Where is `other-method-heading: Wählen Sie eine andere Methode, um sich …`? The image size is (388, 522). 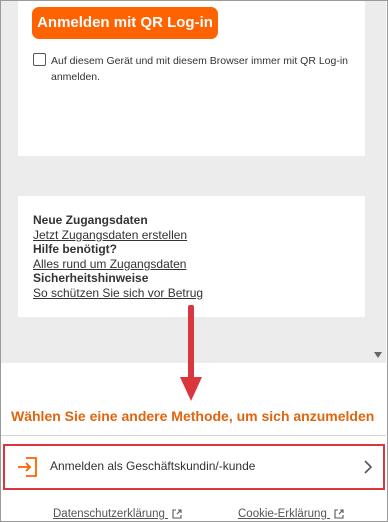 other-method-heading: Wählen Sie eine andere Methode, um sich … is located at coordinates (193, 416).